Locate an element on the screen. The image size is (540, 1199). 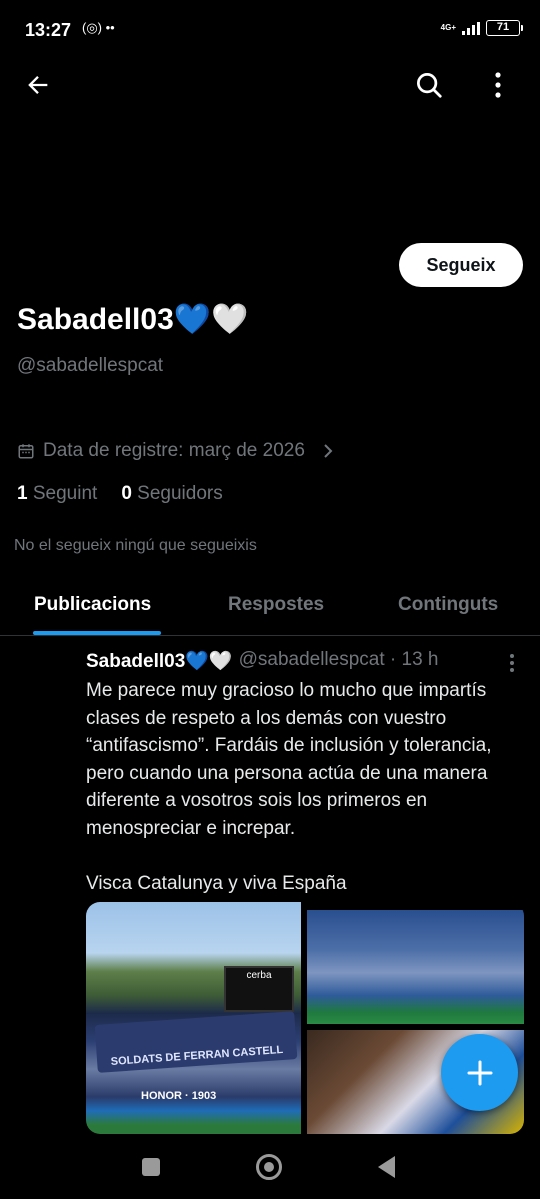
compose-button is located at coordinates (479, 1072).